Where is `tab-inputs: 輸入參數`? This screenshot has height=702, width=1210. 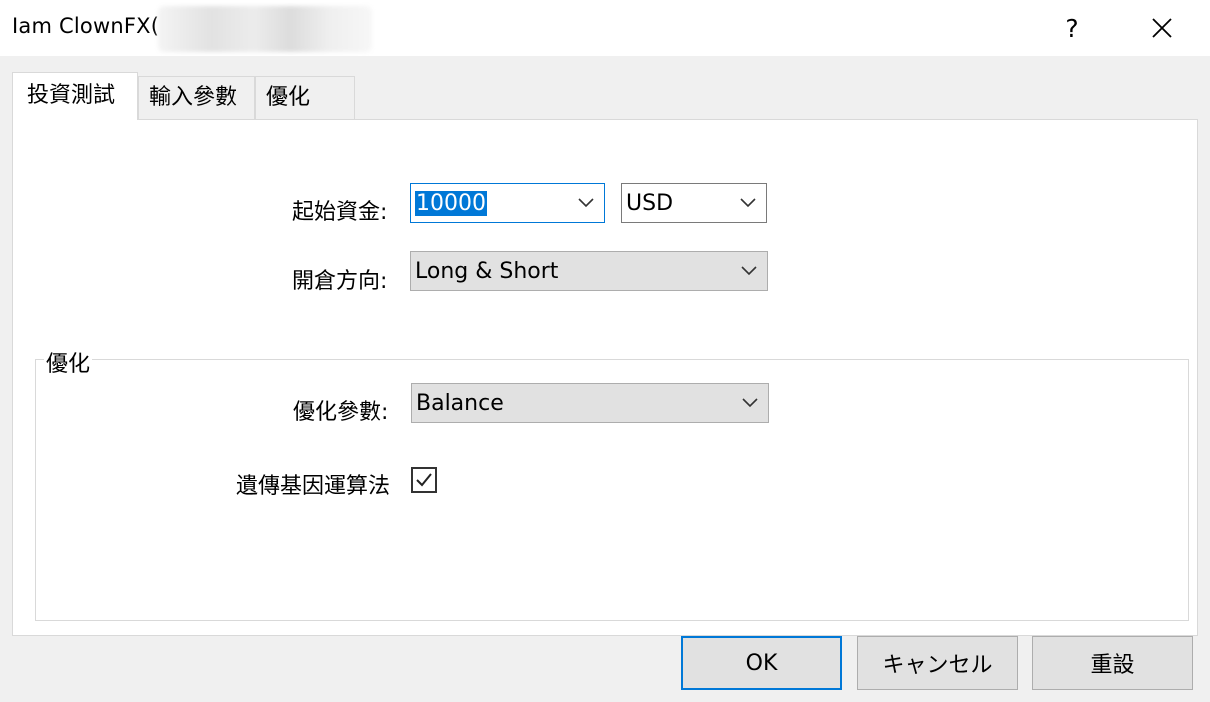
tab-inputs: 輸入參數 is located at coordinates (196, 97).